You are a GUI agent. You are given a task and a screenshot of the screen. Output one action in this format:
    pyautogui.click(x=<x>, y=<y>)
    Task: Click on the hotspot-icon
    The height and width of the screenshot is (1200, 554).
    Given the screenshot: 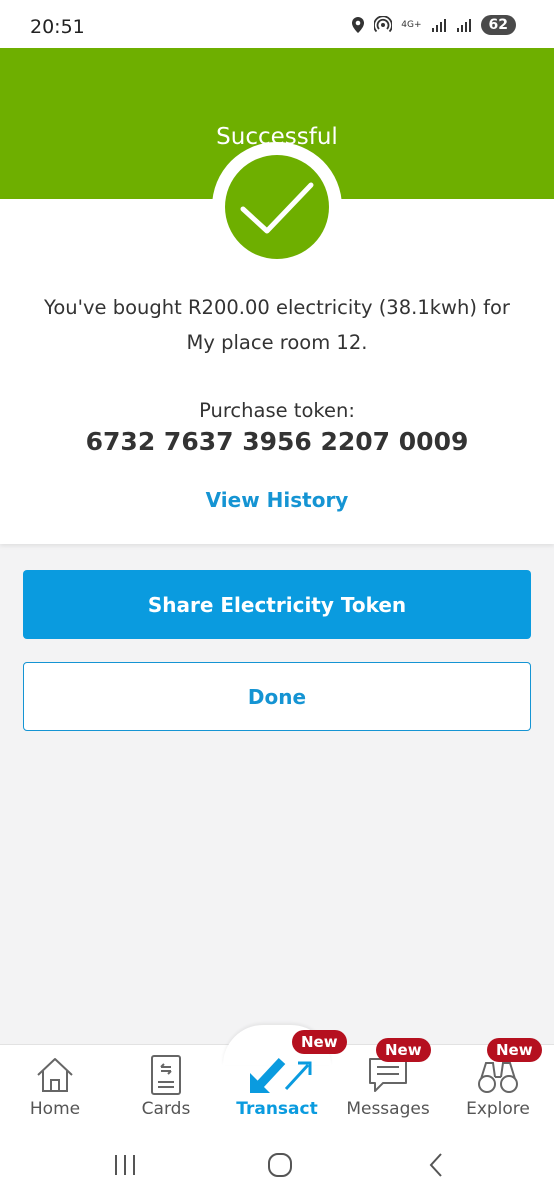 What is the action you would take?
    pyautogui.click(x=383, y=25)
    